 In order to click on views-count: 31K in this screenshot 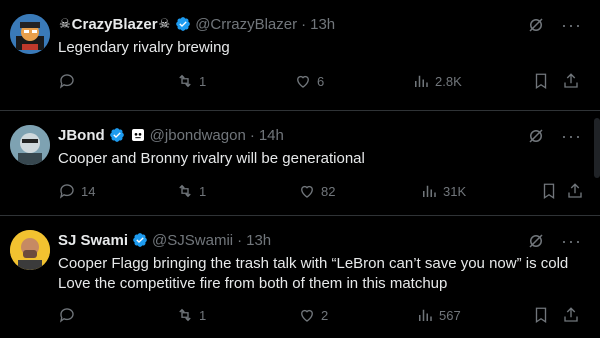, I will do `click(455, 191)`.